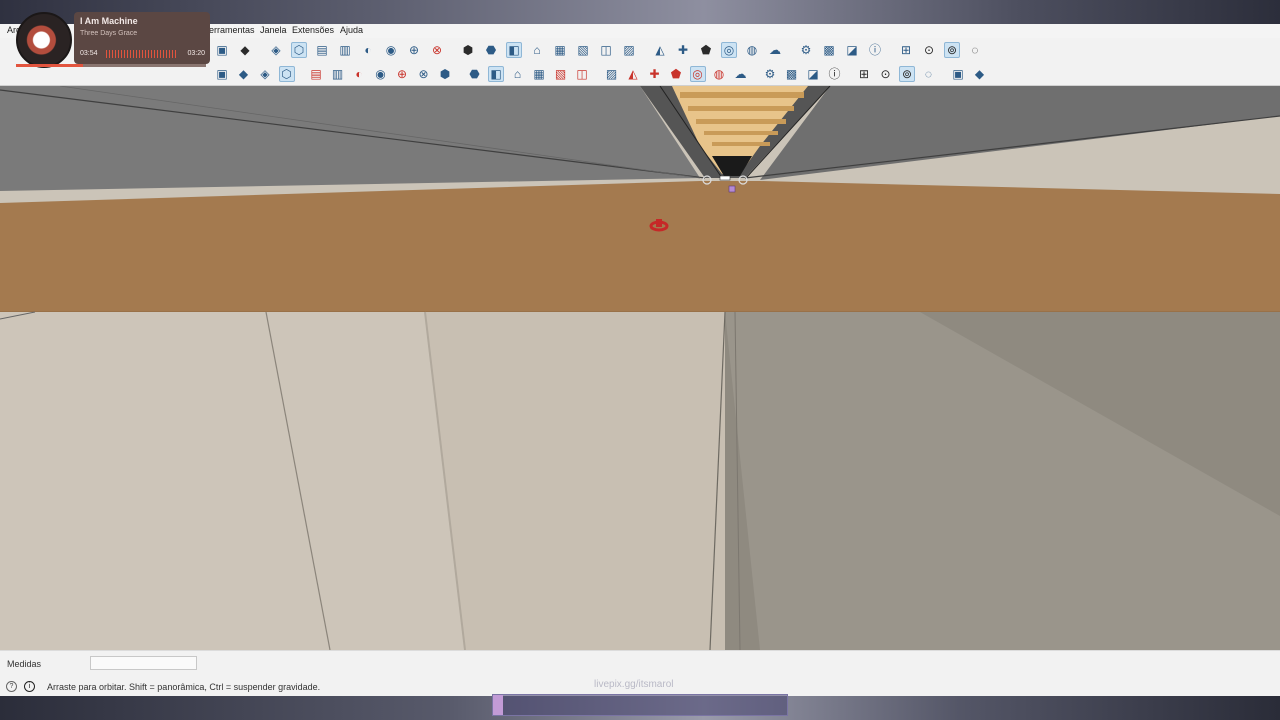 This screenshot has height=720, width=1280. What do you see at coordinates (537, 50) in the screenshot?
I see `house-icon: ⌂` at bounding box center [537, 50].